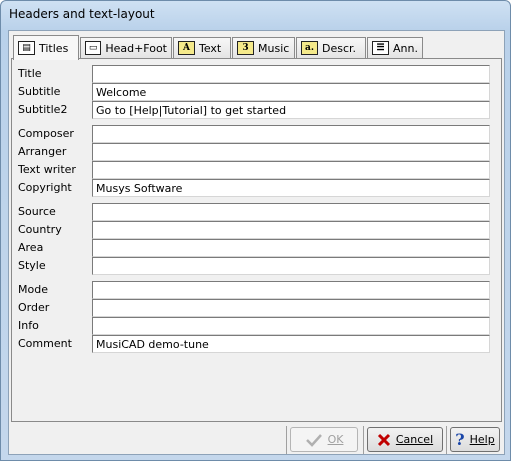  Describe the element at coordinates (291, 92) in the screenshot. I see `subtitle-field: Welcome` at that location.